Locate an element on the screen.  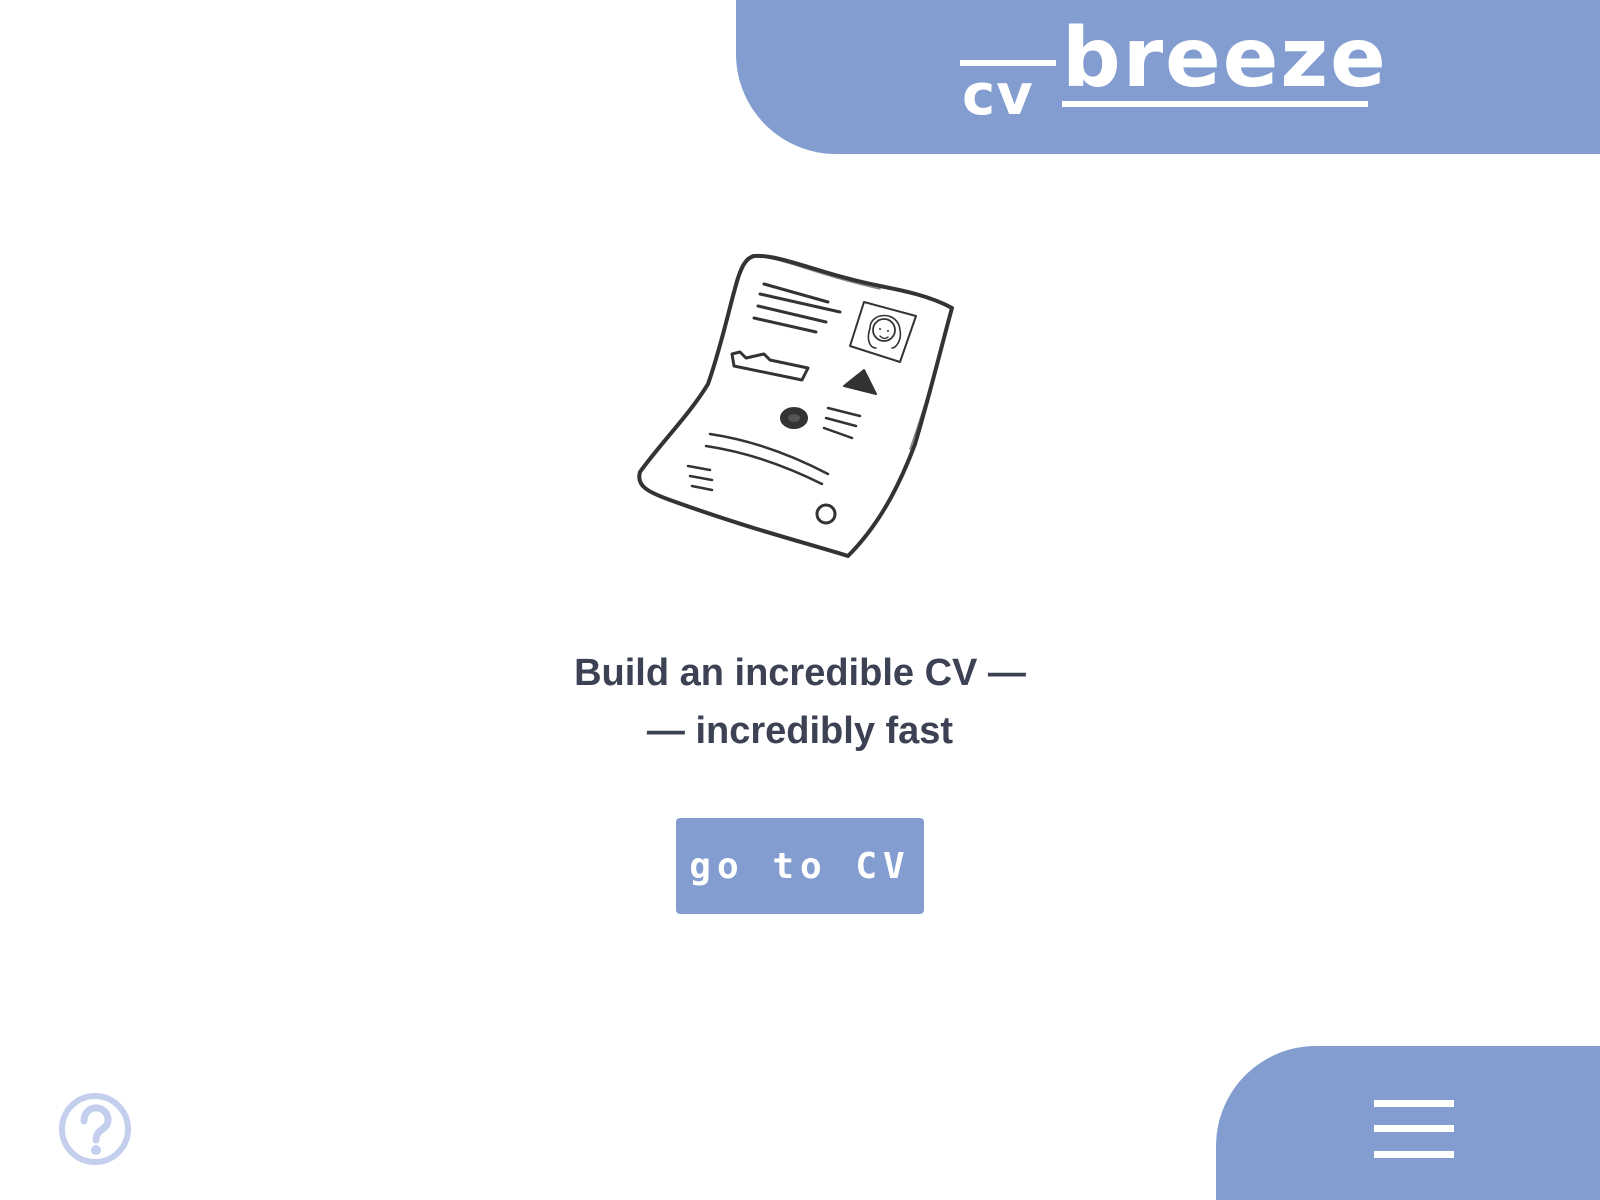
brand-logo: cv breeze is located at coordinates (1173, 71).